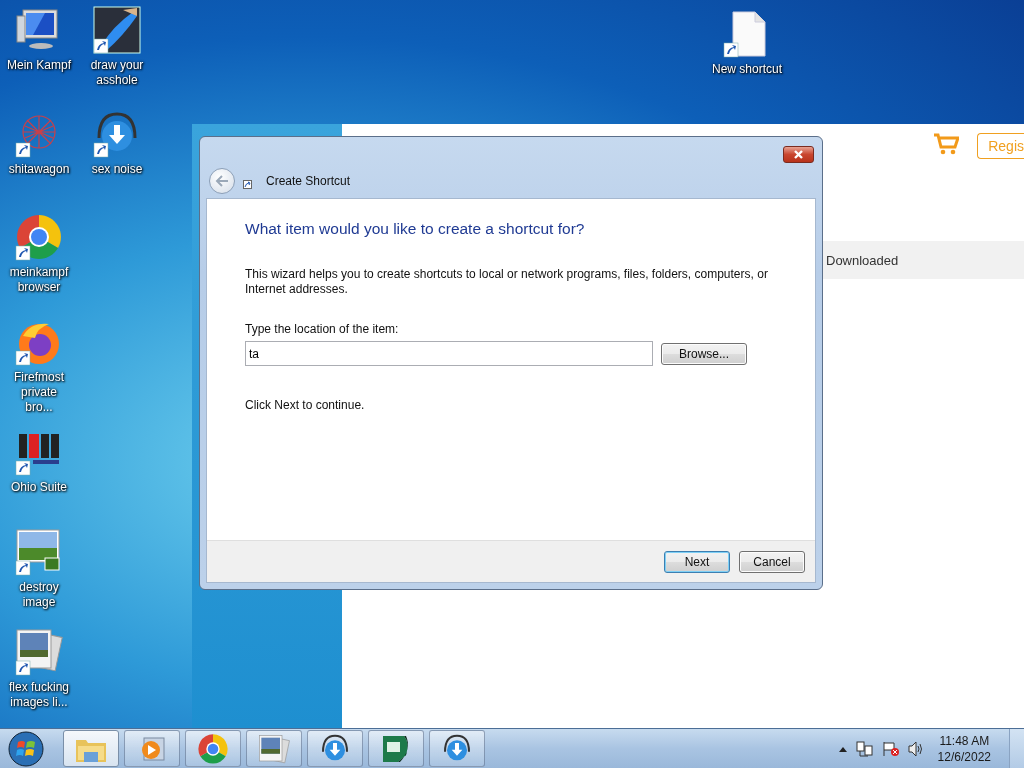 Image resolution: width=1024 pixels, height=768 pixels. I want to click on desktop-icon-label: Ohio Suite, so click(38, 487).